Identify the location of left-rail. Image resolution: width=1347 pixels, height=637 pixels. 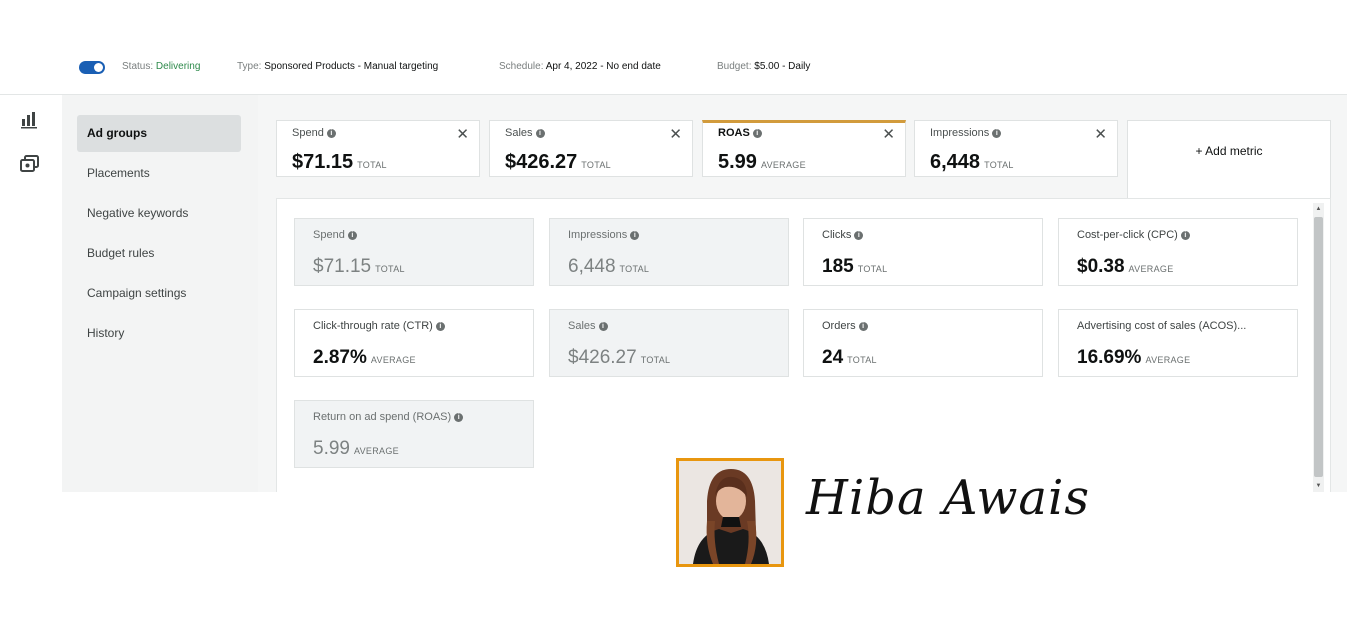
(31, 293).